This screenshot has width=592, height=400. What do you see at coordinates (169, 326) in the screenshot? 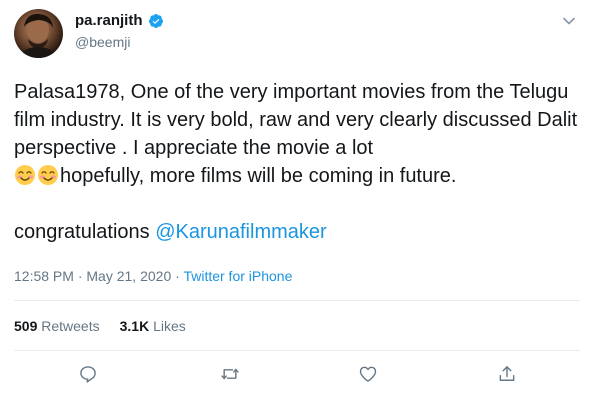
I see `likes-label: Likes` at bounding box center [169, 326].